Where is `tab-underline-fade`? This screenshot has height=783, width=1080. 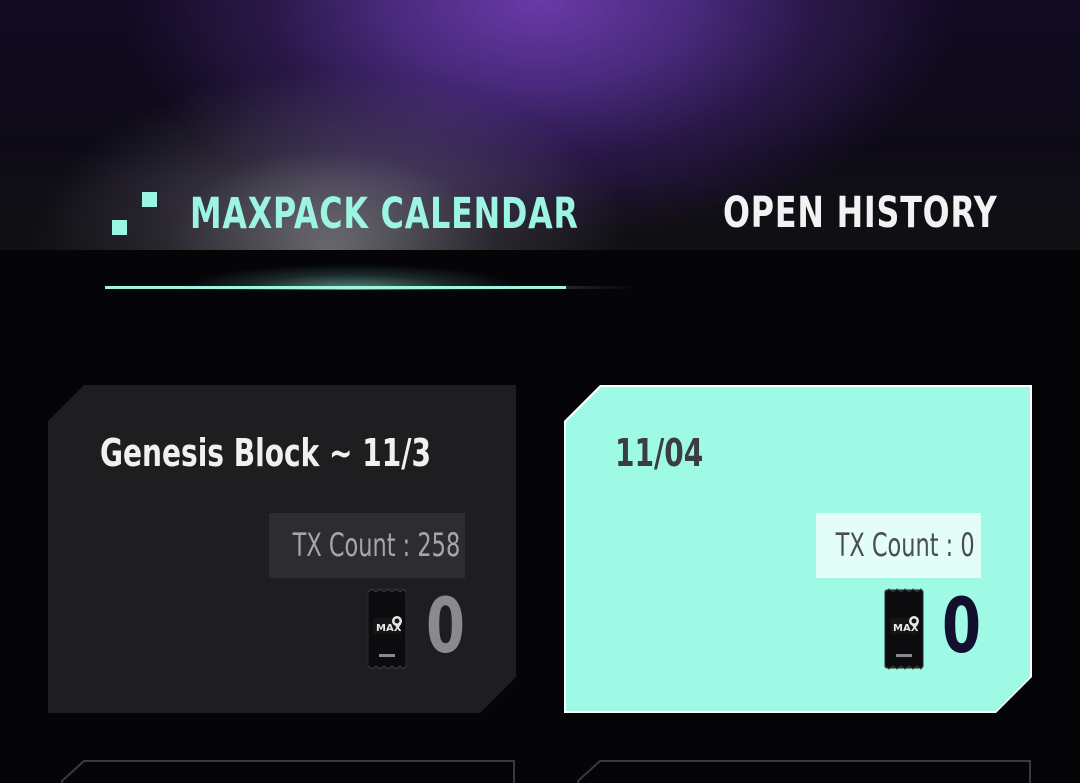 tab-underline-fade is located at coordinates (601, 287).